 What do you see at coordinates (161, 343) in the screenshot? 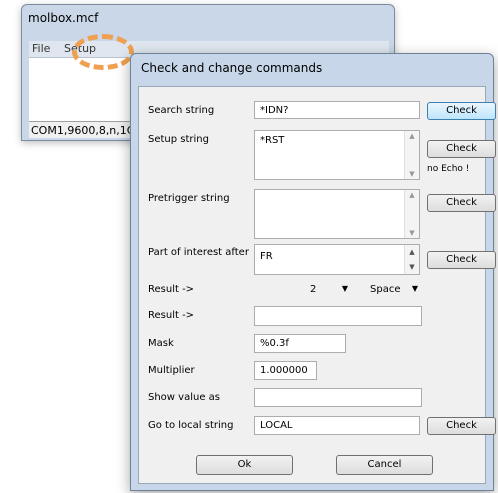
I see `mask-label: Mask` at bounding box center [161, 343].